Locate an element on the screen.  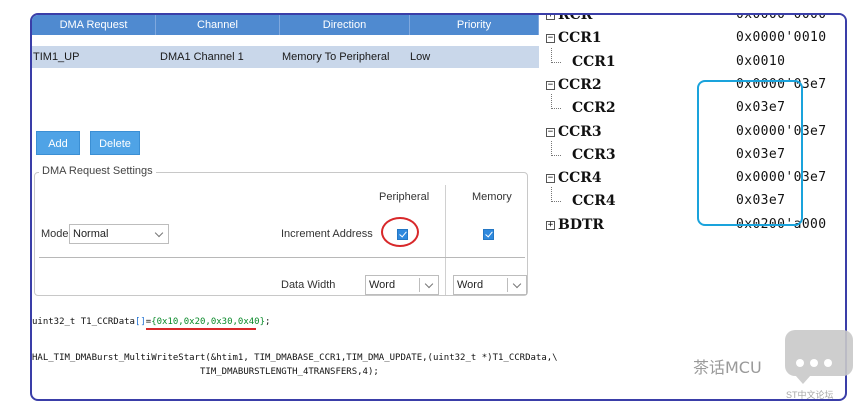
header-priority: Priority is located at coordinates (474, 25).